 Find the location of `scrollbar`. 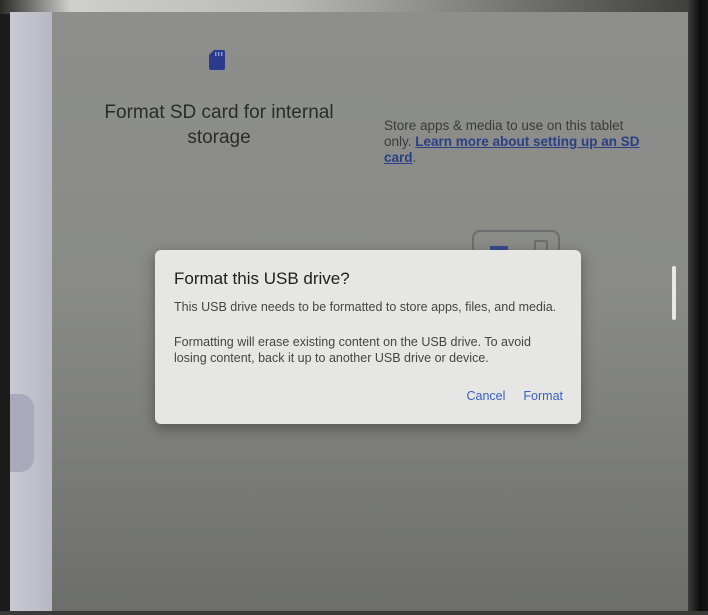

scrollbar is located at coordinates (674, 293).